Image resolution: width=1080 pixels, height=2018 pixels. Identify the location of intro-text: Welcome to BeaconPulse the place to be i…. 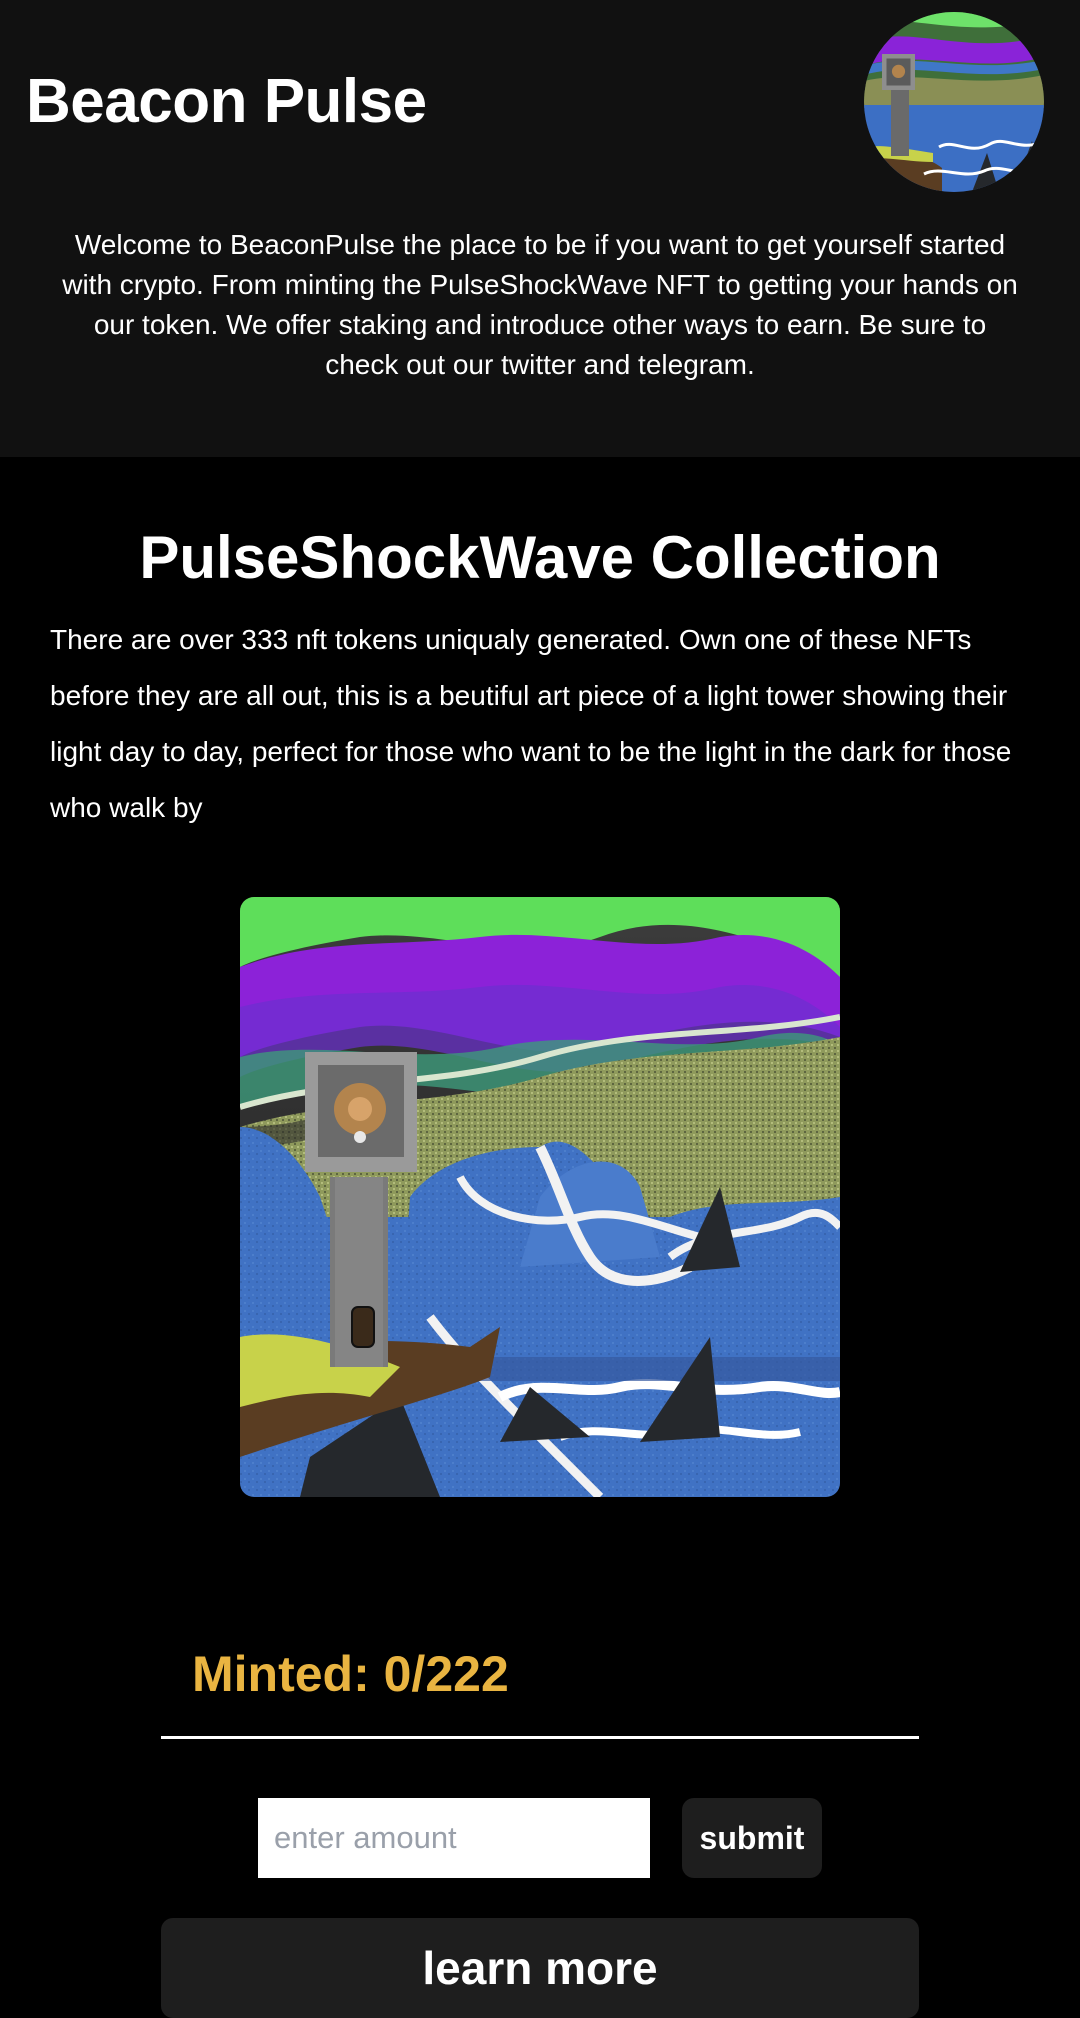
(540, 304).